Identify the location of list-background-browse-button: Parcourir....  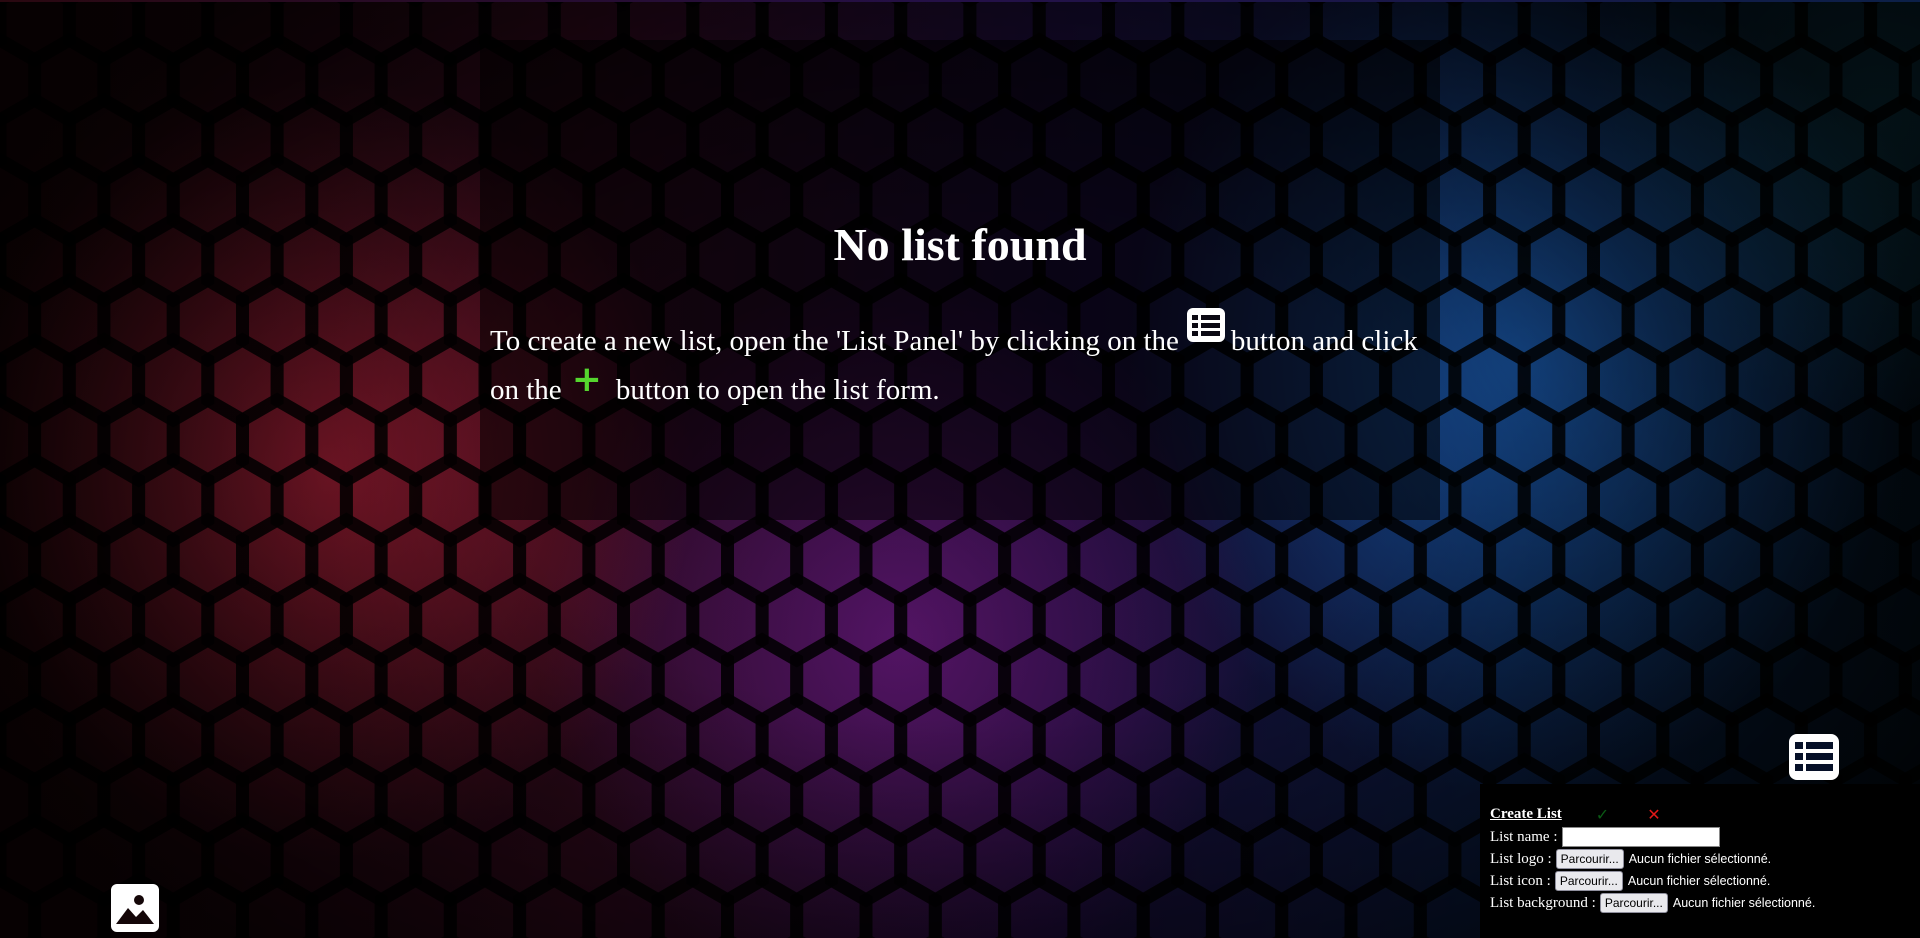
(1633, 903).